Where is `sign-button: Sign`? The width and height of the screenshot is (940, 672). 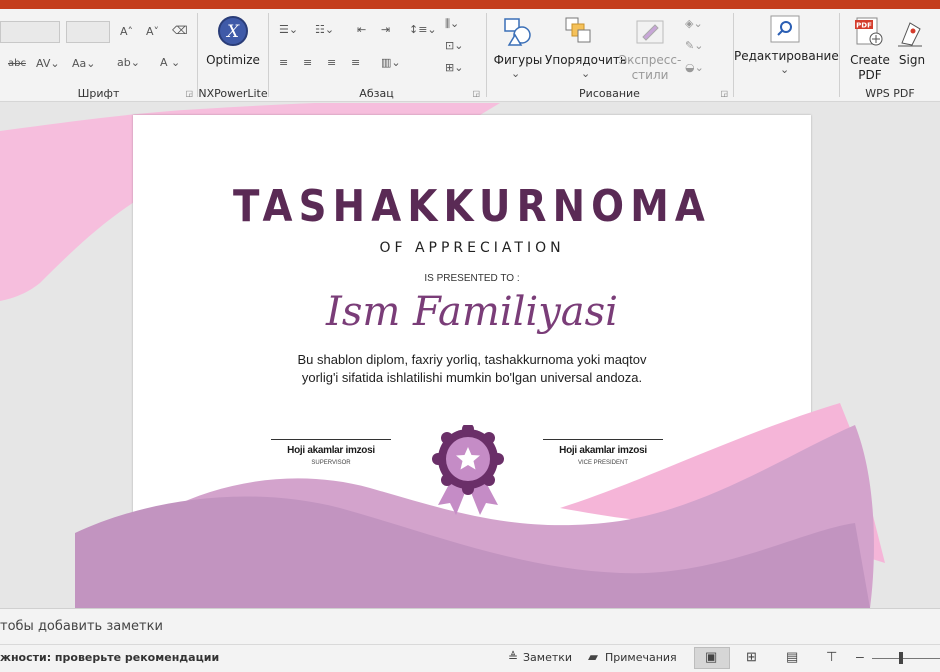
sign-button: Sign is located at coordinates (912, 60).